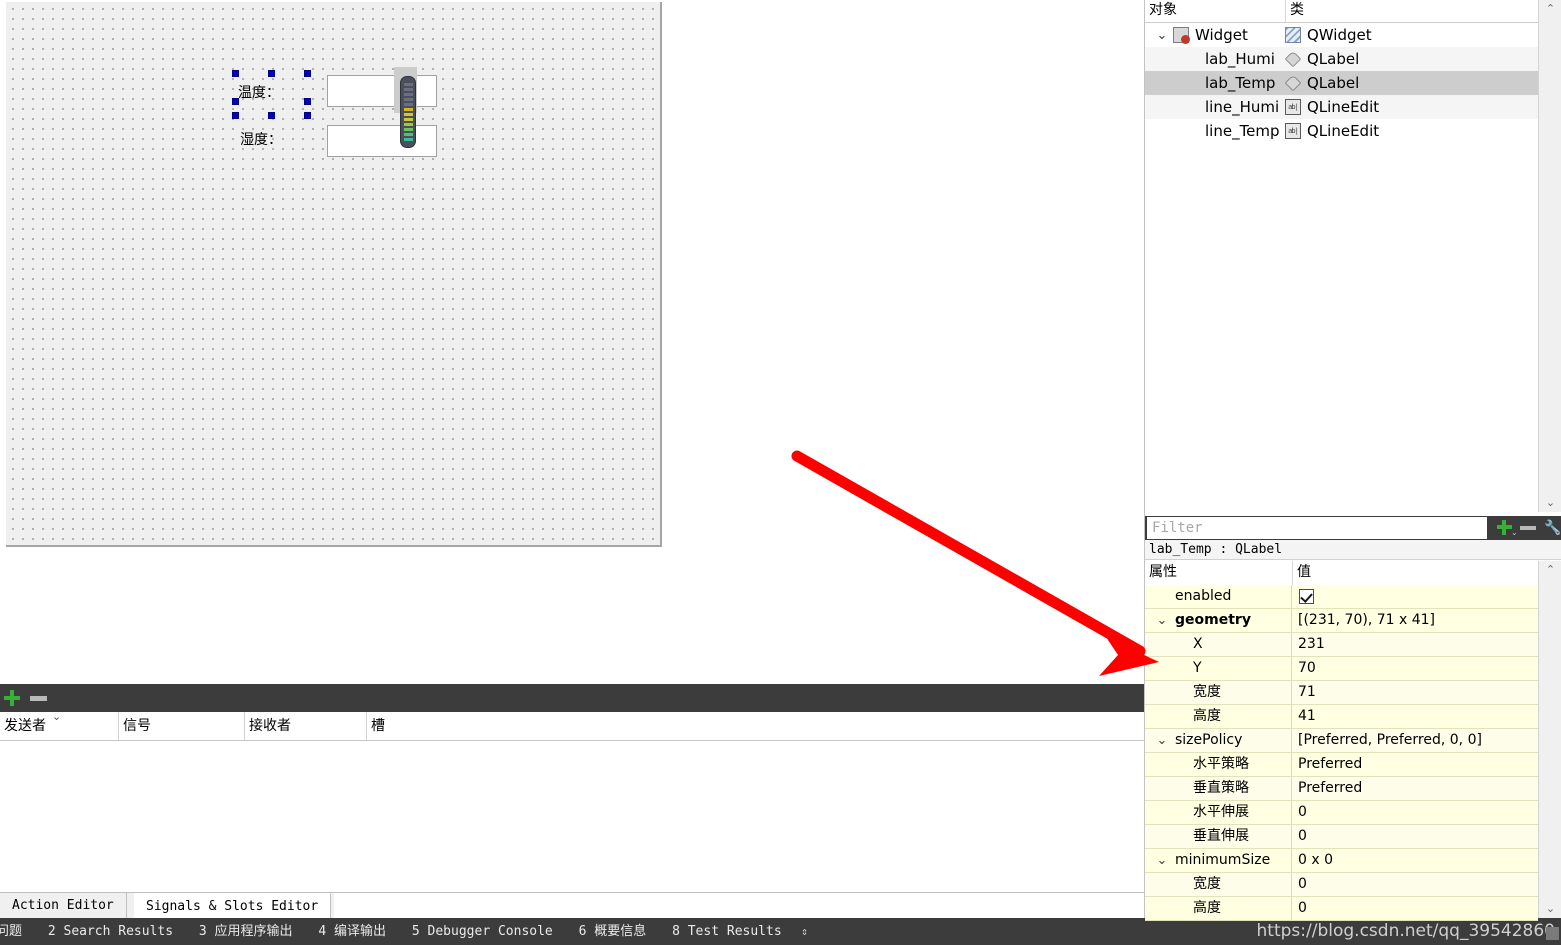  What do you see at coordinates (1218, 573) in the screenshot?
I see `column-header-property: 属性` at bounding box center [1218, 573].